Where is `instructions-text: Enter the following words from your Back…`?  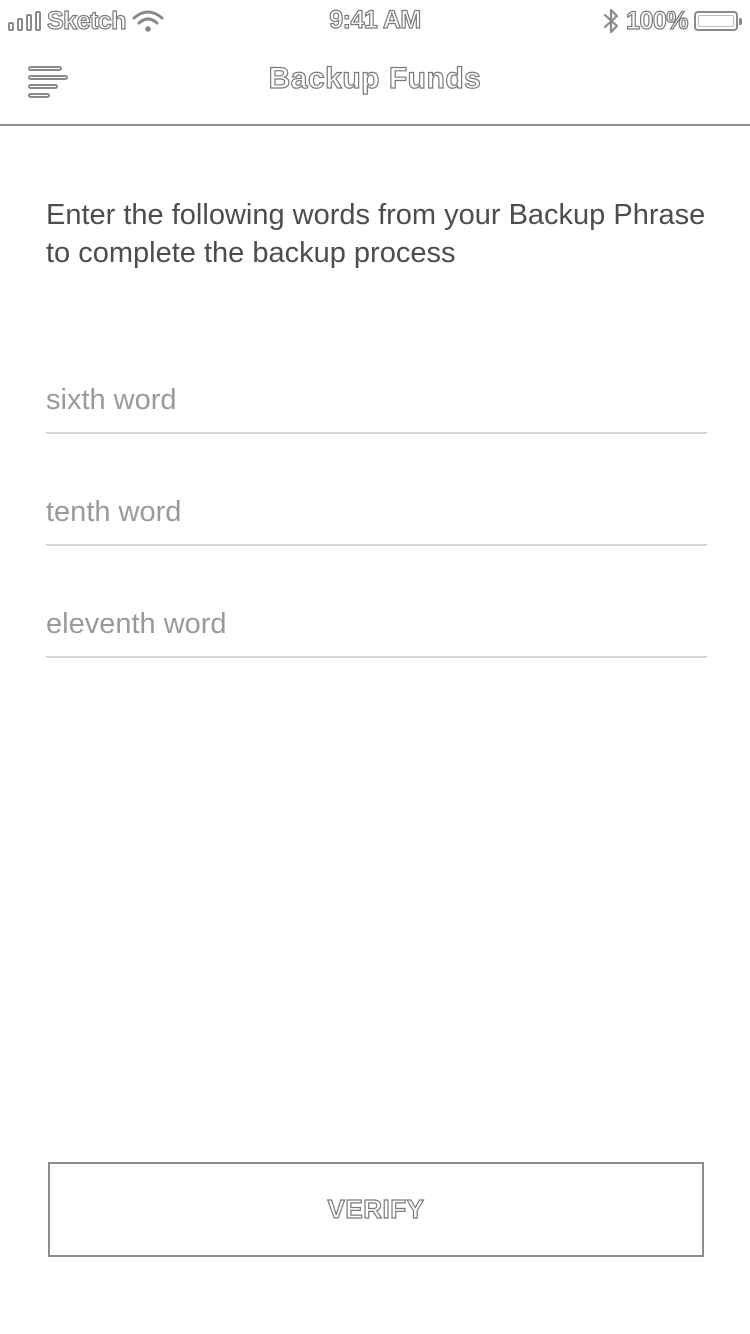 instructions-text: Enter the following words from your Back… is located at coordinates (376, 234).